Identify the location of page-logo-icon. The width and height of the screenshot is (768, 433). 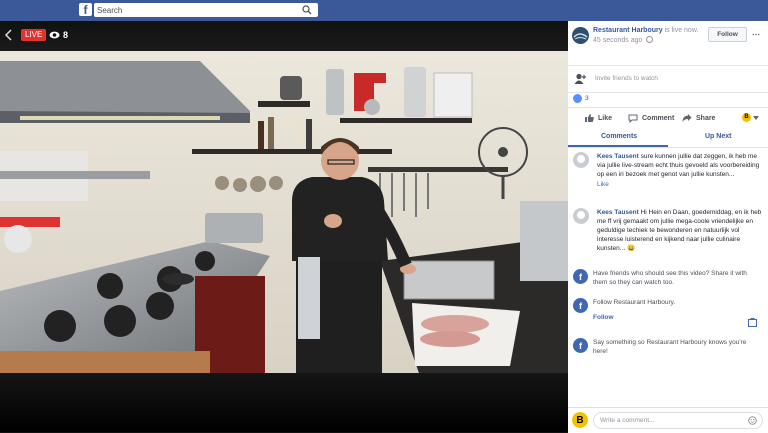
(580, 36).